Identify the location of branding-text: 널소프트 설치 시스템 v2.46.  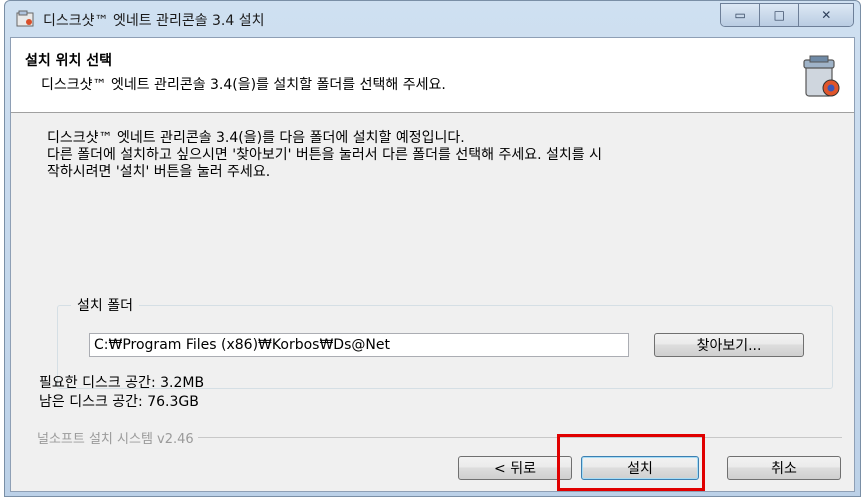
(117, 437).